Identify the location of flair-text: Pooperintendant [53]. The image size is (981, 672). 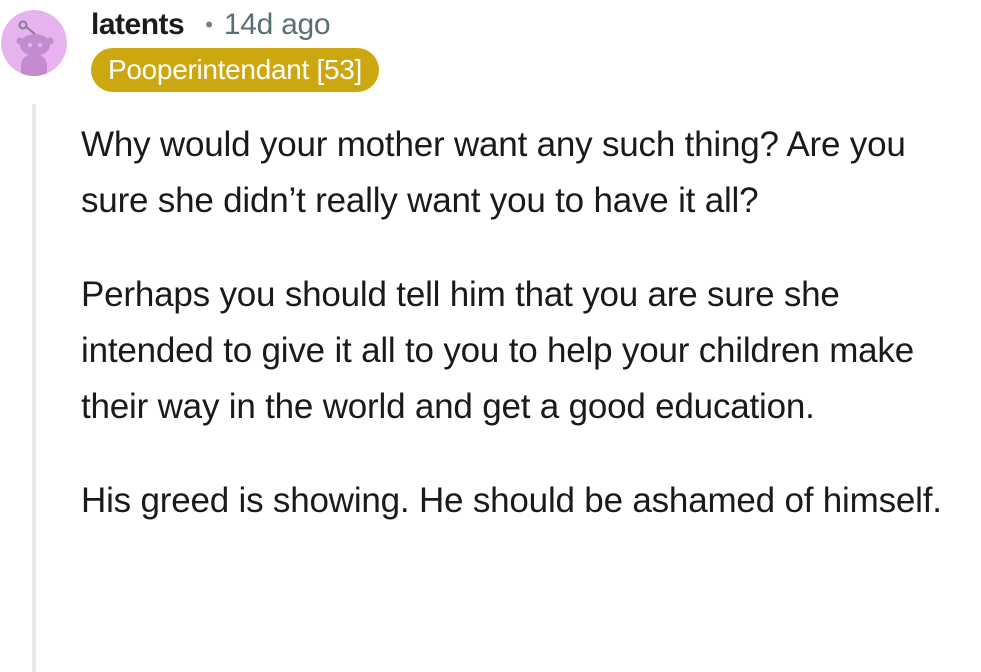
(235, 69).